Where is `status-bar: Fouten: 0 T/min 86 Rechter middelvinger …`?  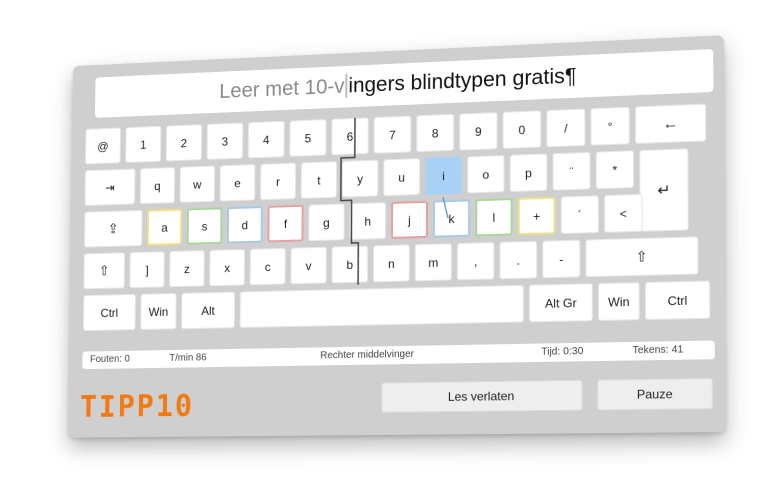
status-bar: Fouten: 0 T/min 86 Rechter middelvinger … is located at coordinates (398, 354).